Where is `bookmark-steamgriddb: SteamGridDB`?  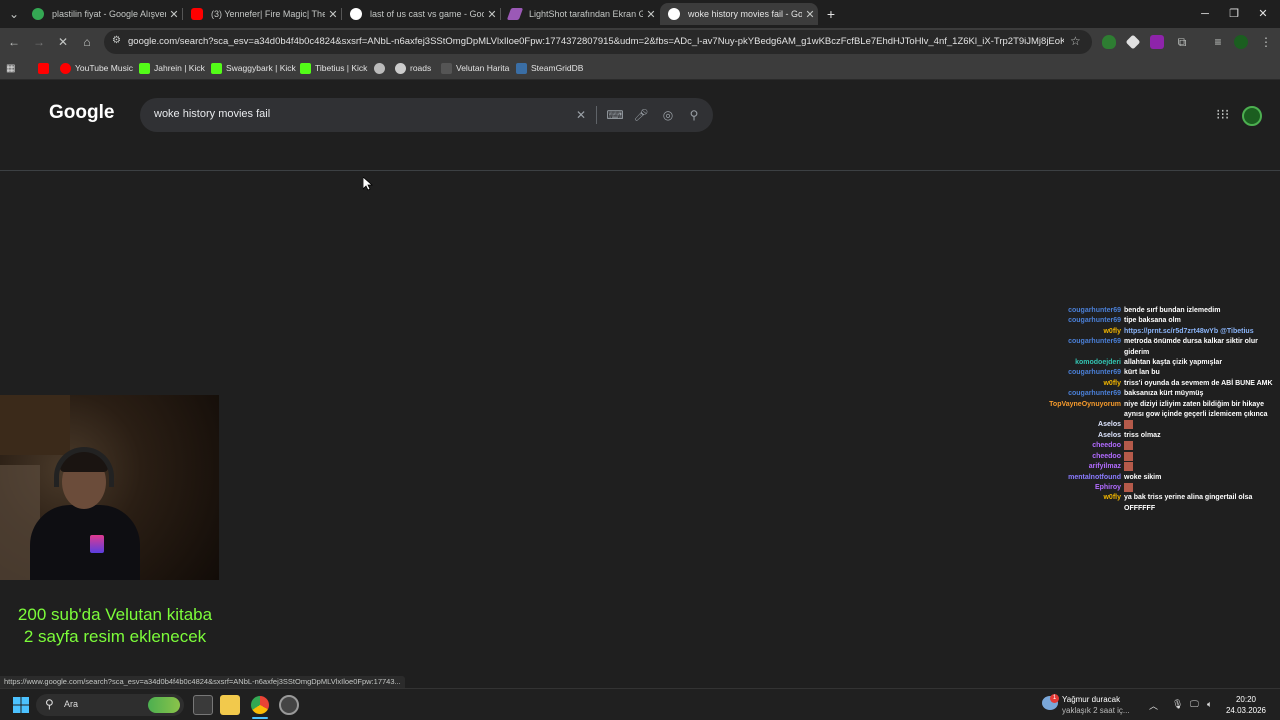
bookmark-steamgriddb: SteamGridDB is located at coordinates (549, 68).